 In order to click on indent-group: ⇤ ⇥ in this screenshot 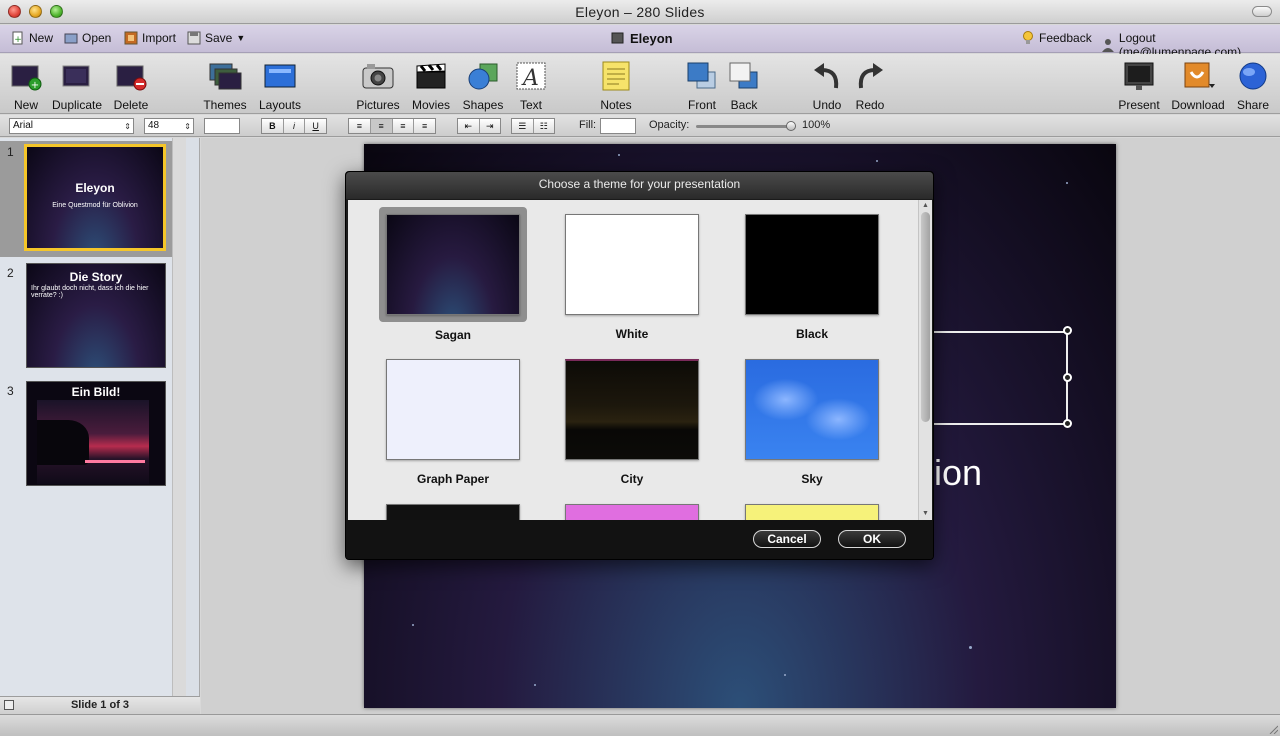, I will do `click(479, 126)`.